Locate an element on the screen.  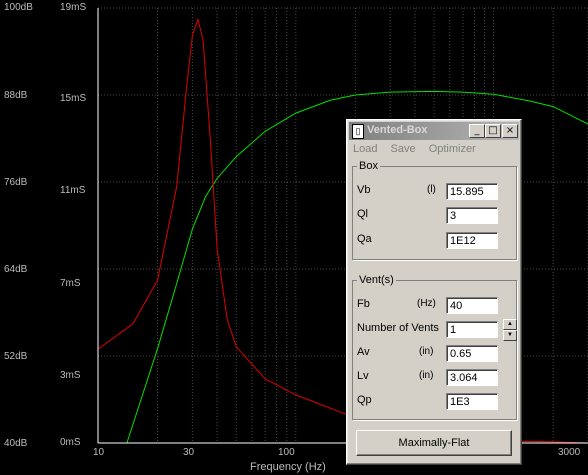
left-tick-label: 64dB is located at coordinates (16, 269).